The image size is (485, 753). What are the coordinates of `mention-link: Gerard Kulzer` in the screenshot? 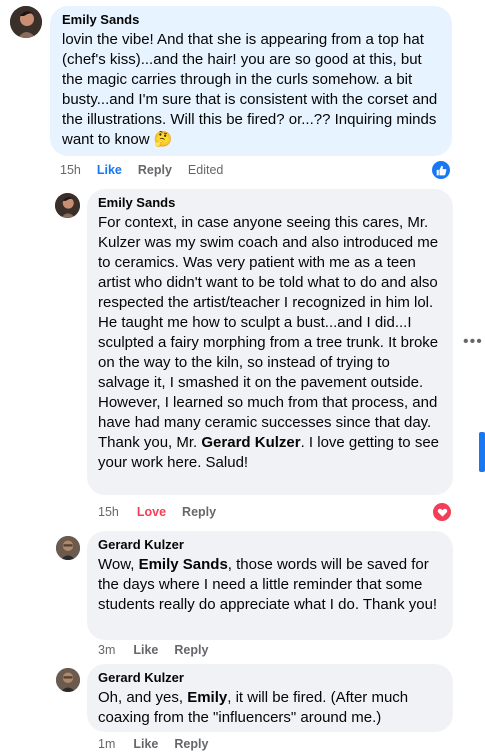 It's located at (250, 442).